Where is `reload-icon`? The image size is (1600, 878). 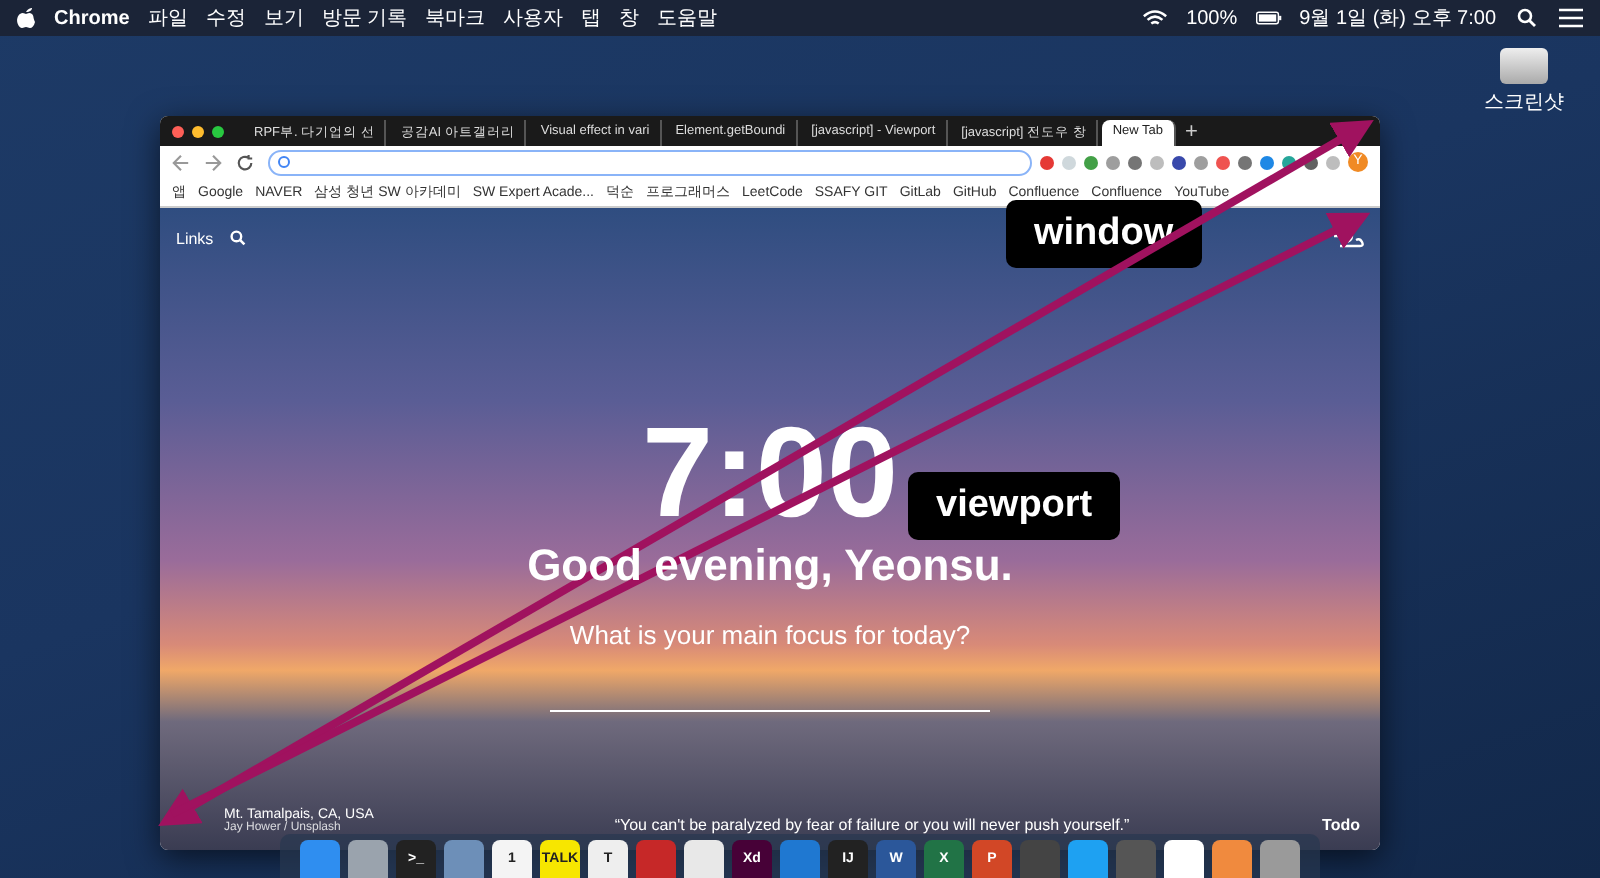 reload-icon is located at coordinates (245, 162).